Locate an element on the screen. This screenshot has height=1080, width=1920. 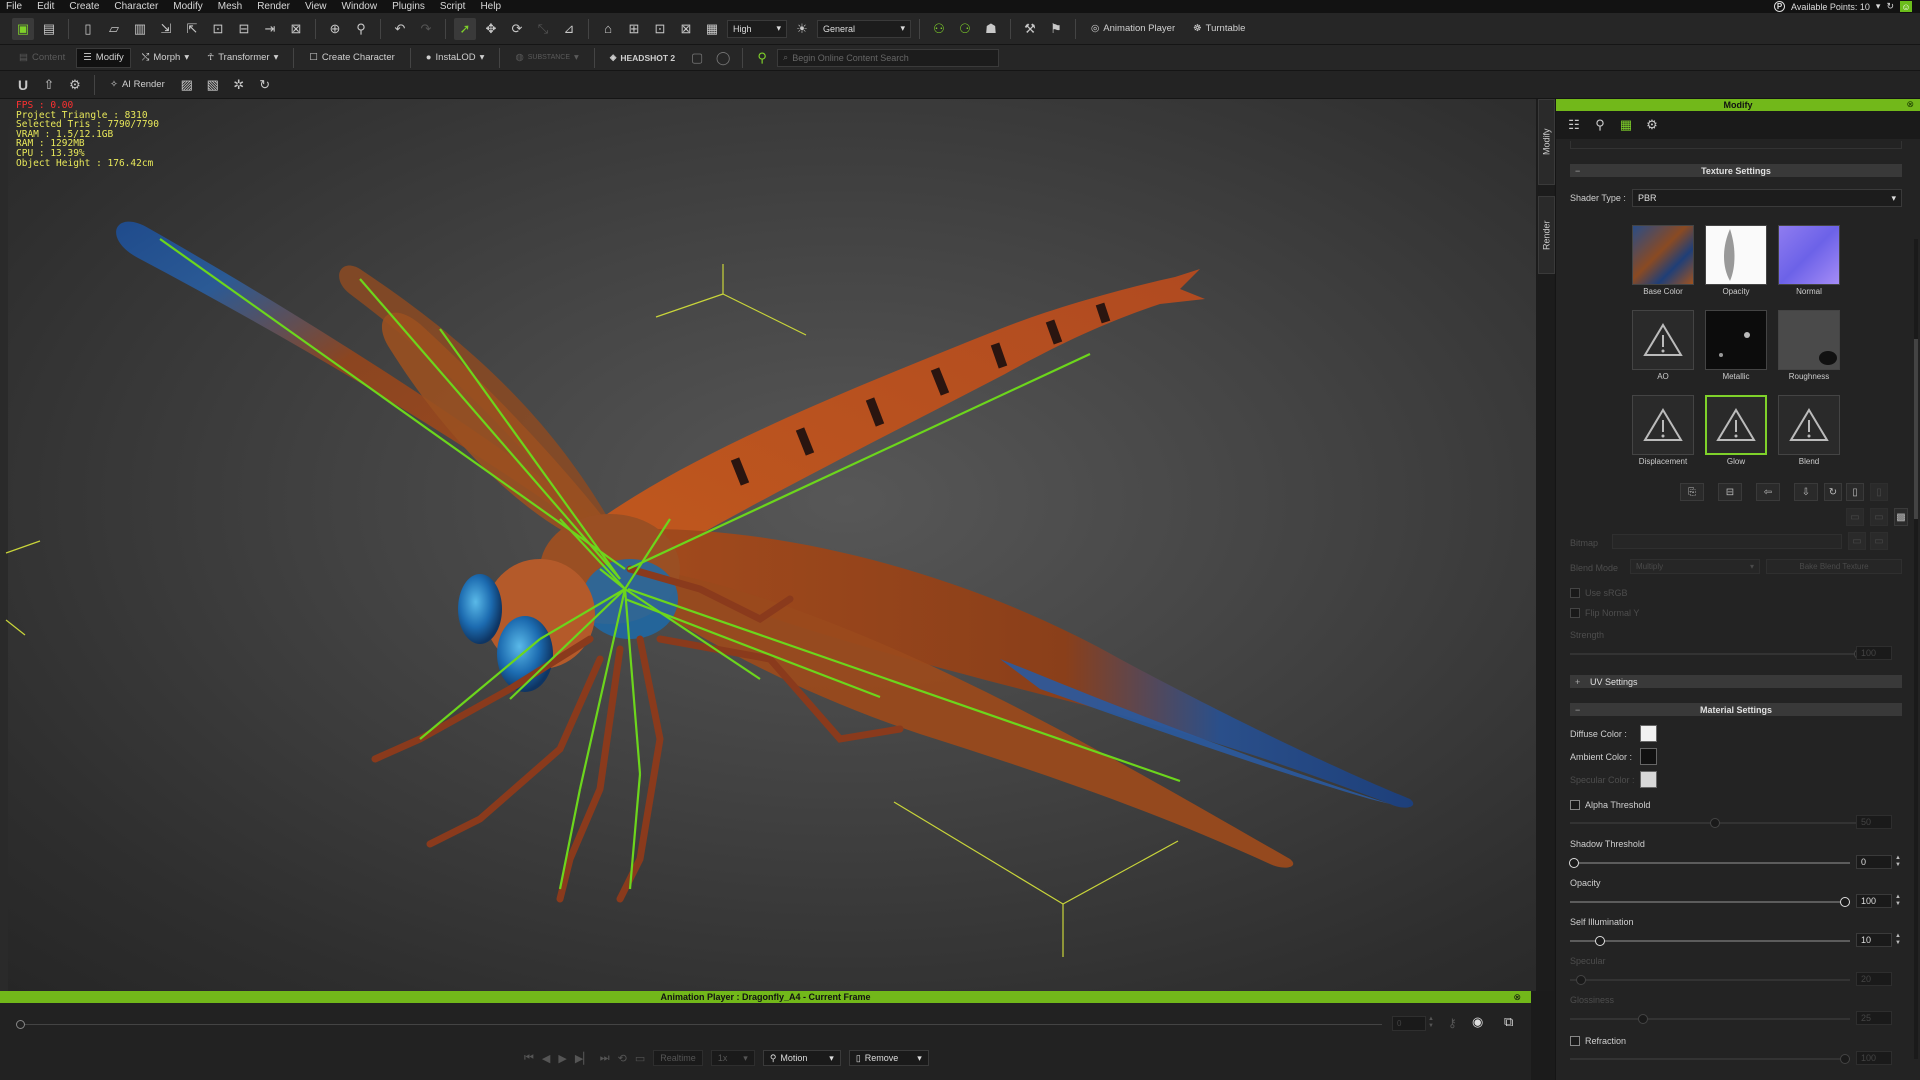
glossiness-value: 25 is located at coordinates (1874, 1018).